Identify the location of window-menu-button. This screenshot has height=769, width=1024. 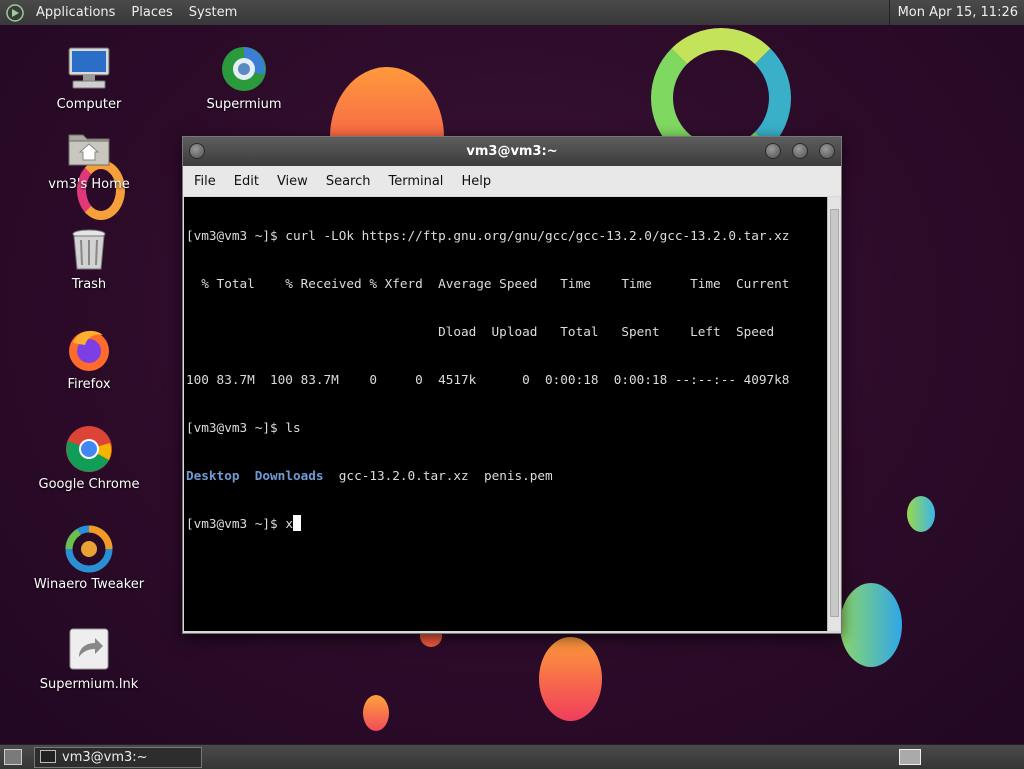
(197, 151).